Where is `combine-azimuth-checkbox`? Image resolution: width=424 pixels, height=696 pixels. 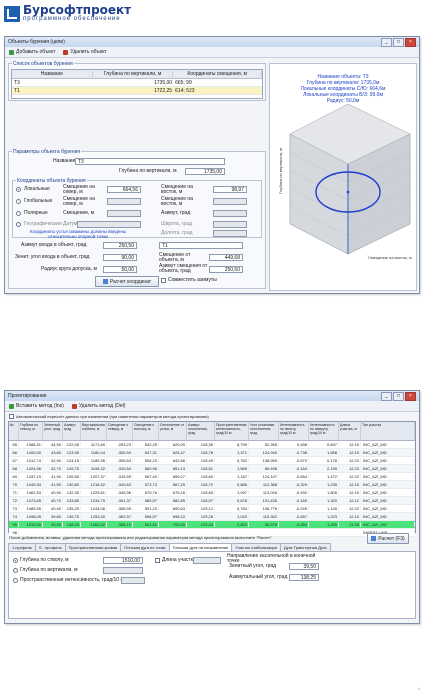 combine-azimuth-checkbox is located at coordinates (163, 280).